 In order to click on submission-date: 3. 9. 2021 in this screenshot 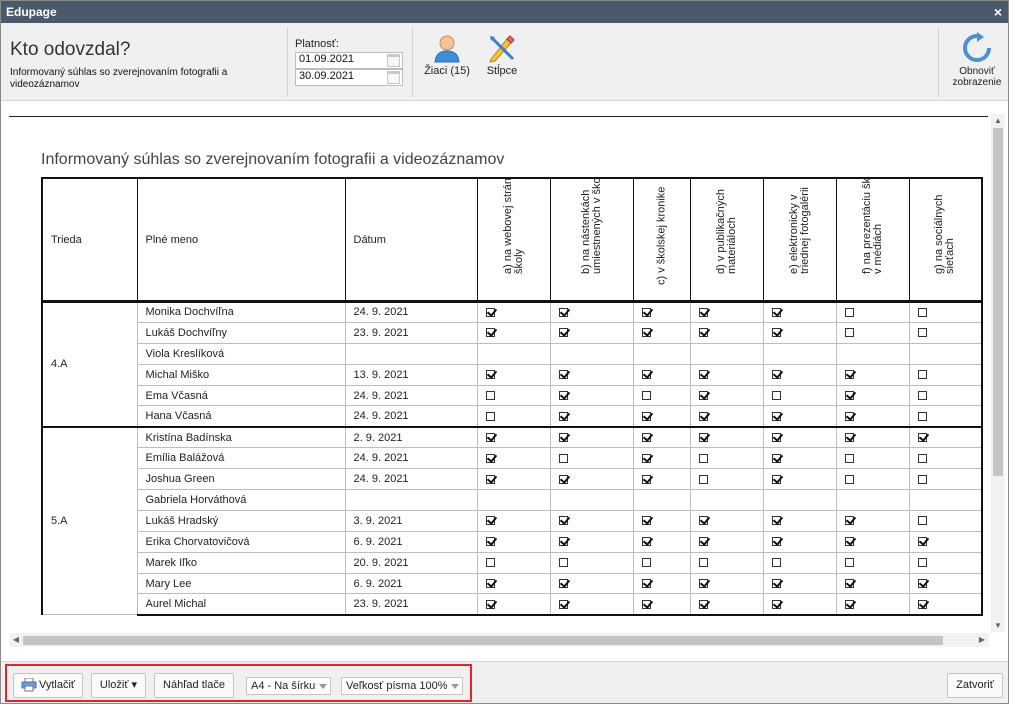, I will do `click(411, 520)`.